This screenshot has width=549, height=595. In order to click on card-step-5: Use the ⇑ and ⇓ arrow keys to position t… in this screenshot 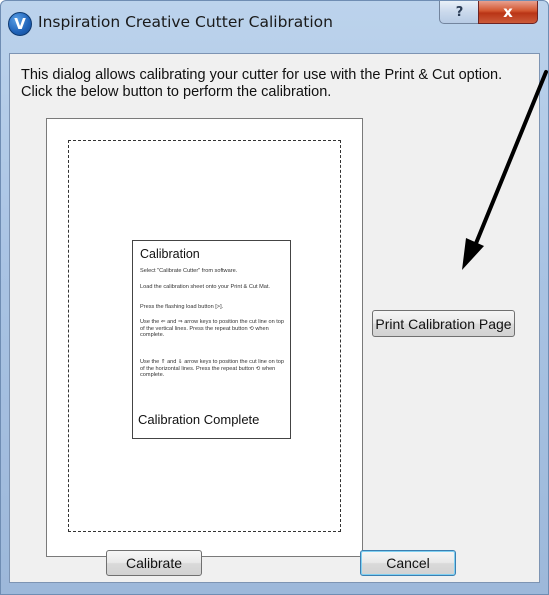, I will do `click(212, 369)`.